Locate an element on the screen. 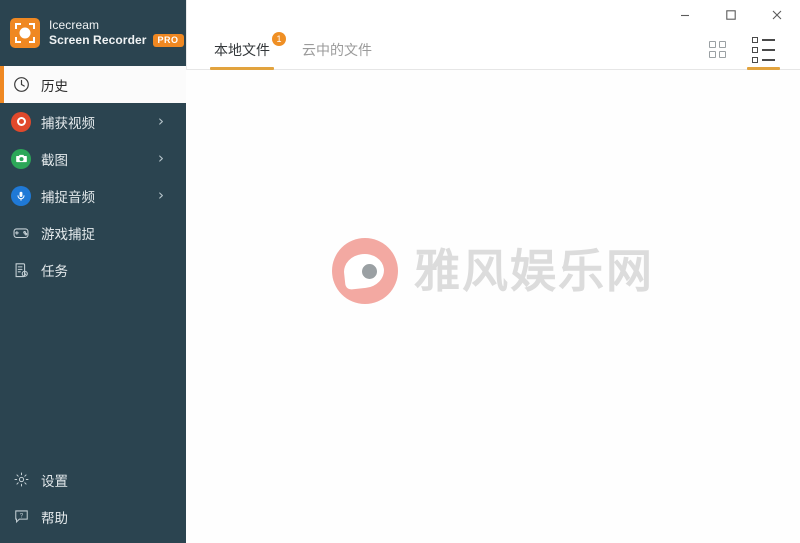 Image resolution: width=800 pixels, height=543 pixels. sidebar-item-capture-audio: 捕捉音频 › is located at coordinates (93, 195).